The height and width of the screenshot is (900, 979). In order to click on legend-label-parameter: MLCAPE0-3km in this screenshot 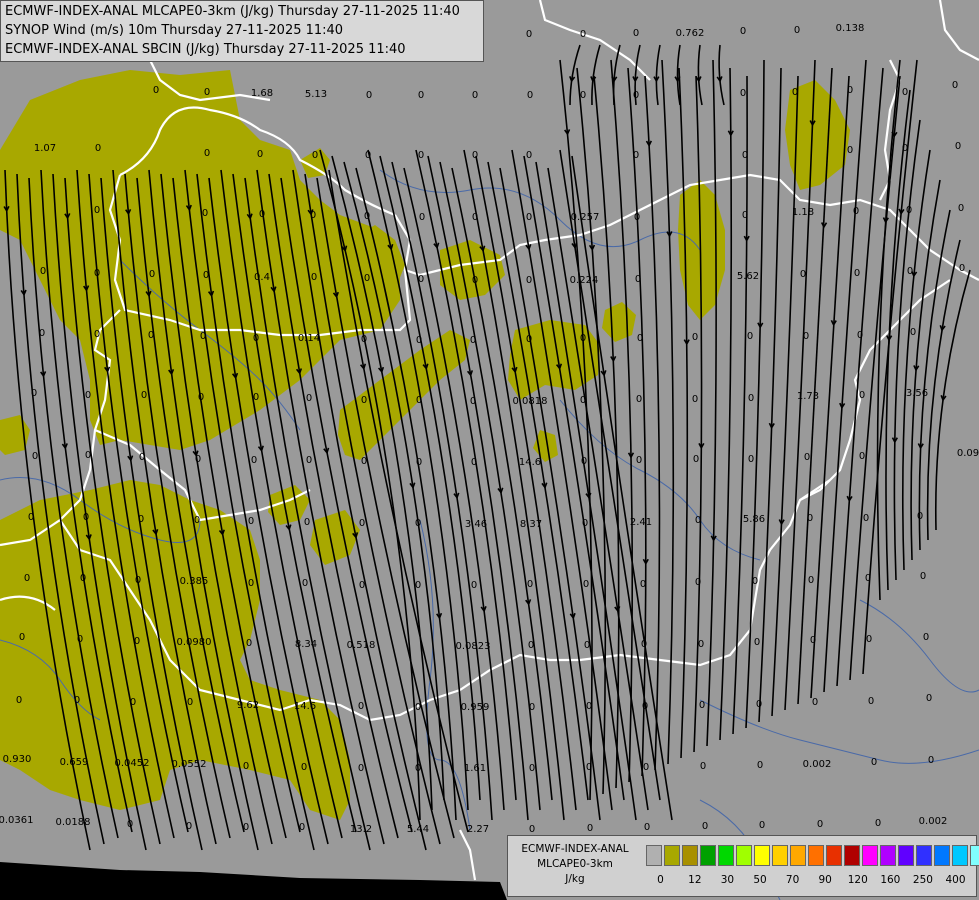, I will do `click(575, 864)`.